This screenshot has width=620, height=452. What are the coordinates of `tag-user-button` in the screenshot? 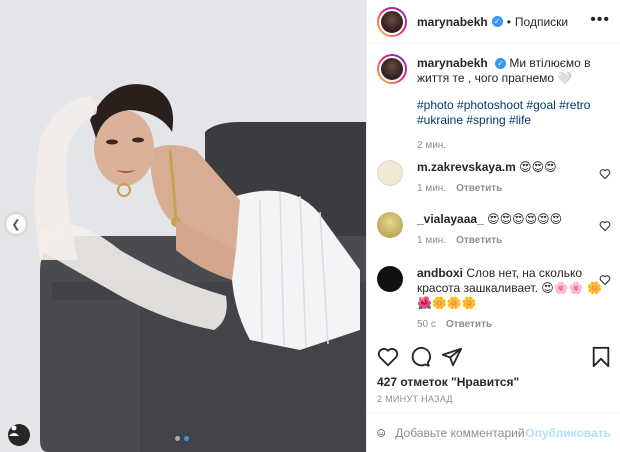 It's located at (19, 435).